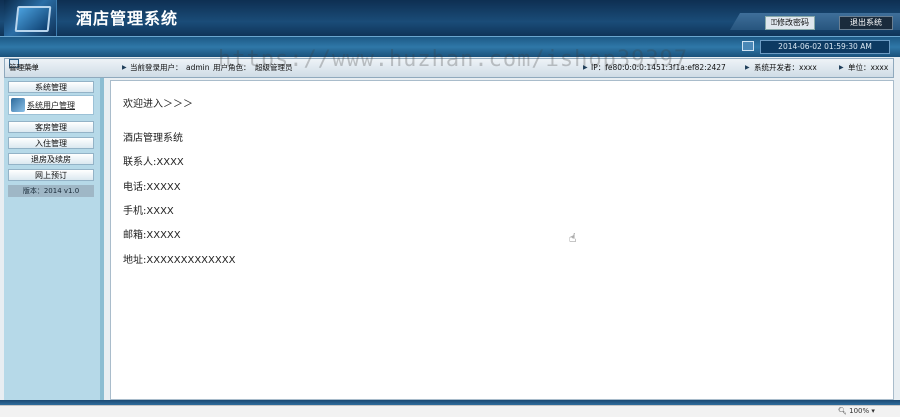 Image resolution: width=900 pixels, height=417 pixels. What do you see at coordinates (18, 105) in the screenshot?
I see `user-management-icon` at bounding box center [18, 105].